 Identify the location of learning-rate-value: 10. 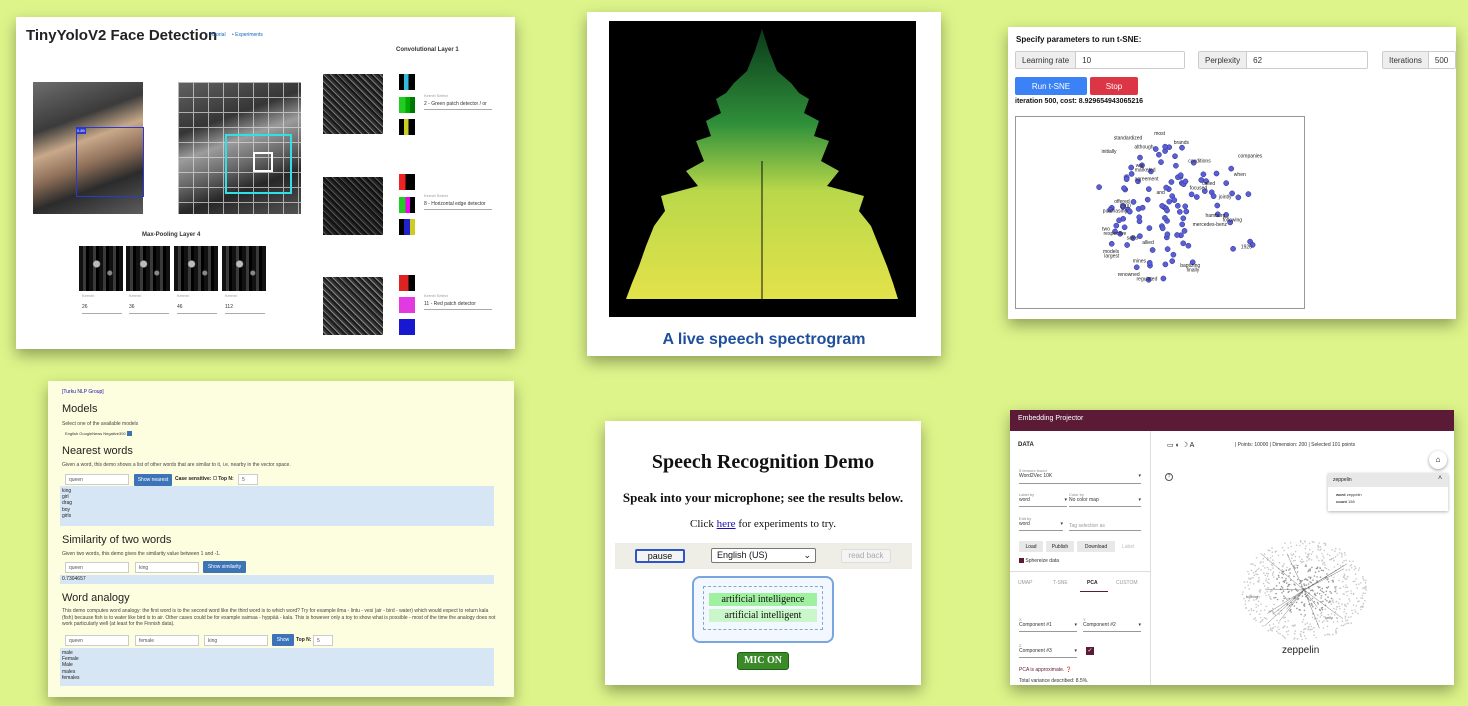
(1086, 60).